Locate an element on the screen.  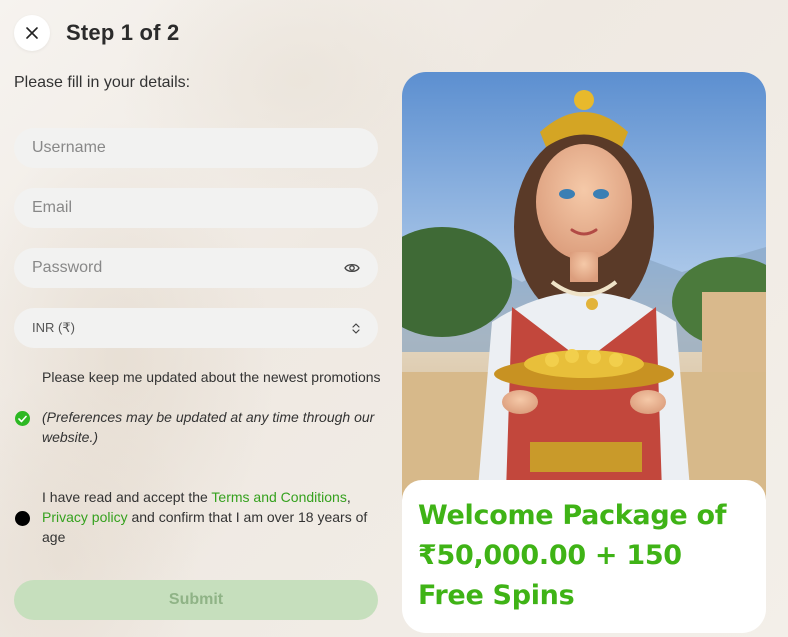
header: Step 1 of 2 is located at coordinates (96, 33).